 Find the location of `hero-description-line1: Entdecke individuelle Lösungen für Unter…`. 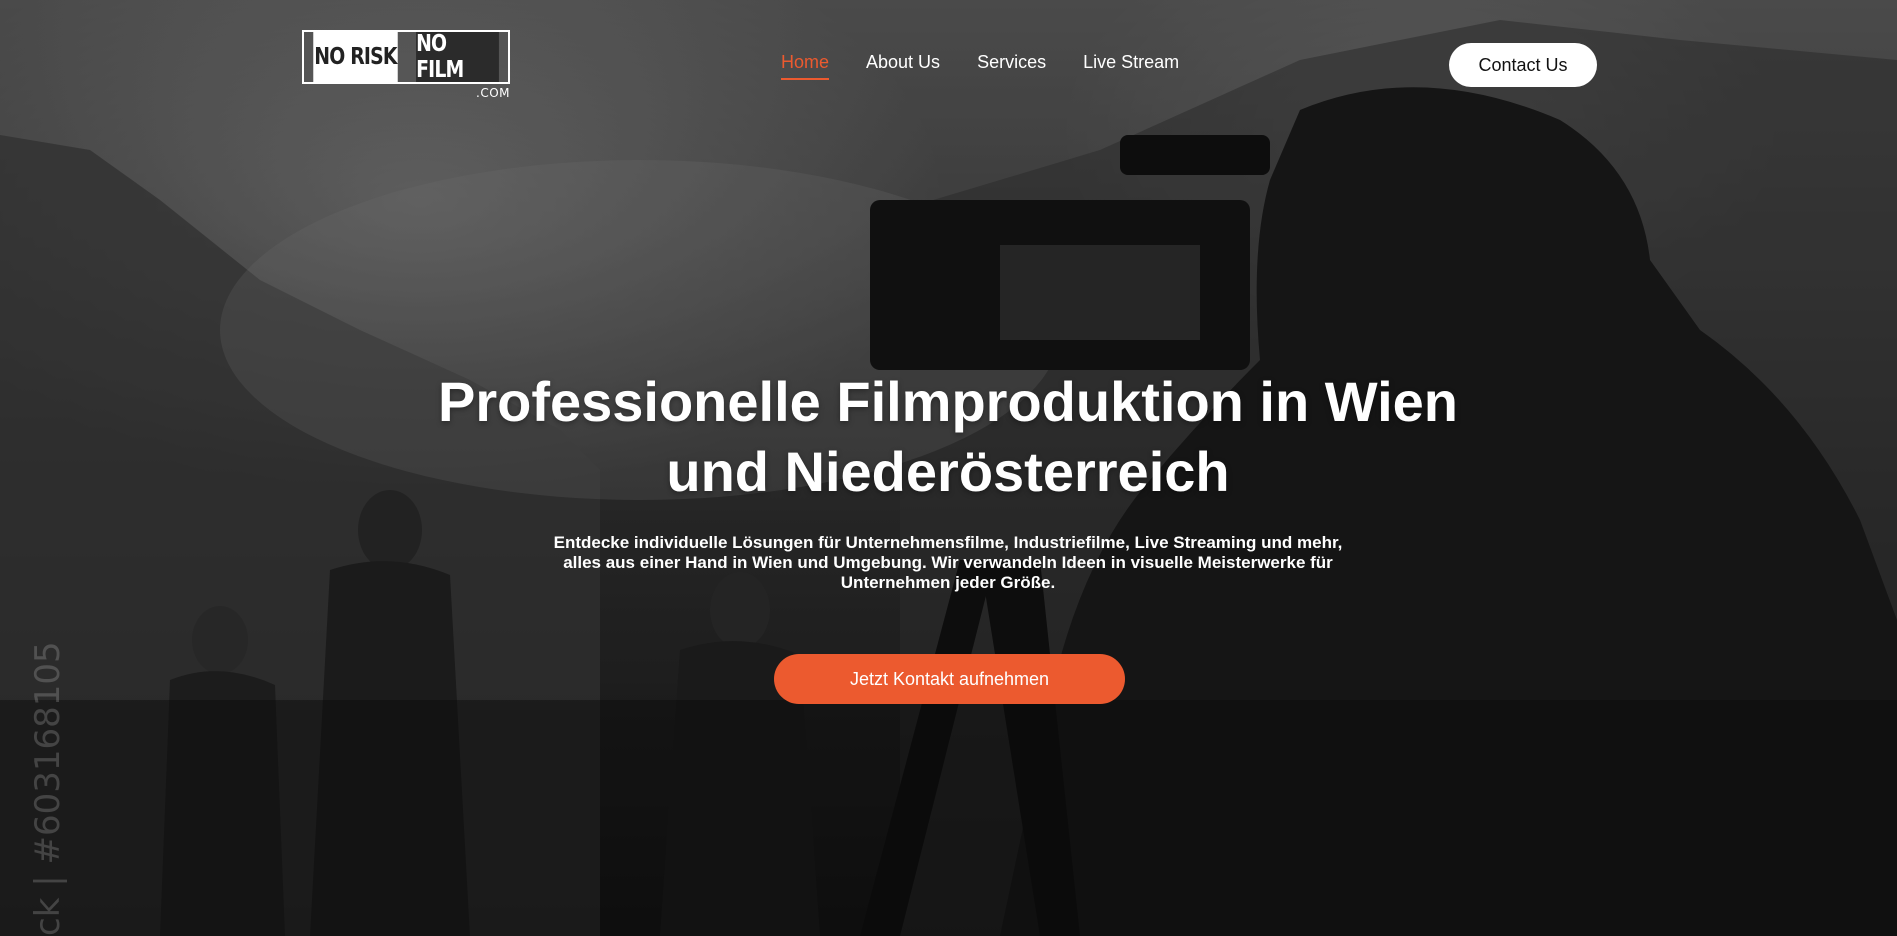

hero-description-line1: Entdecke individuelle Lösungen für Unter… is located at coordinates (948, 542).